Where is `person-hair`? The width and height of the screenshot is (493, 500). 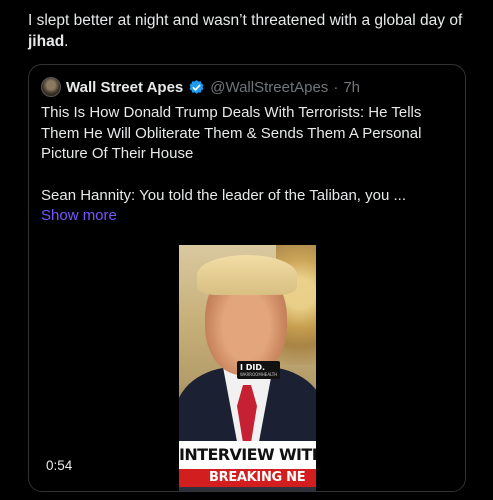 person-hair is located at coordinates (247, 275).